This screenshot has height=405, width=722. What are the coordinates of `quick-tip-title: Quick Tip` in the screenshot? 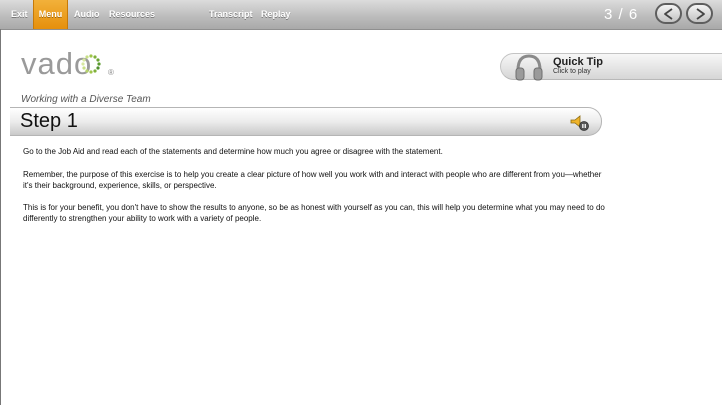 It's located at (578, 62).